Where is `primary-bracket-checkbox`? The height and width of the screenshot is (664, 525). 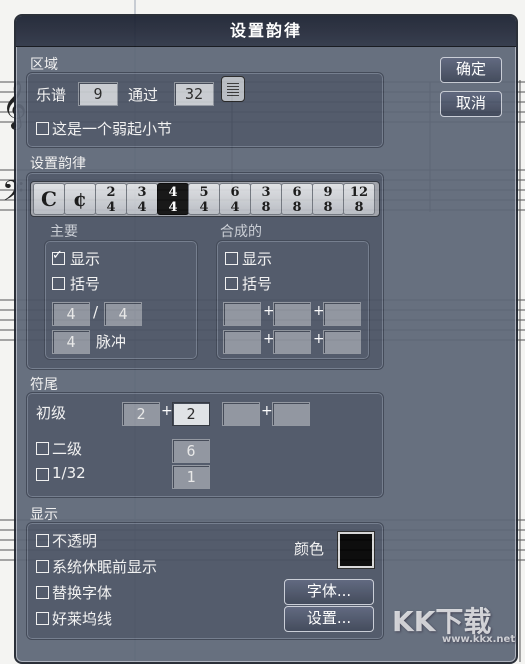
primary-bracket-checkbox is located at coordinates (58, 283).